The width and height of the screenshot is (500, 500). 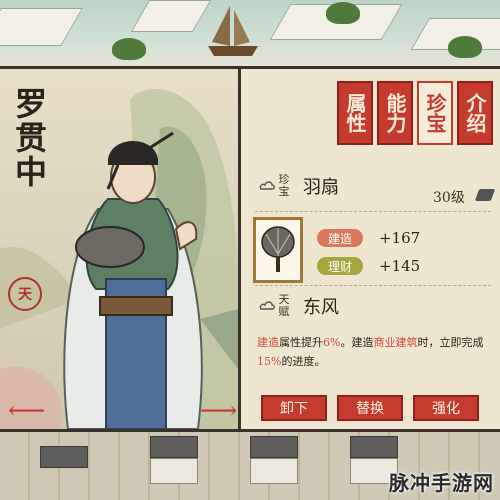 I want to click on stat-label-finance: 理财, so click(x=340, y=266).